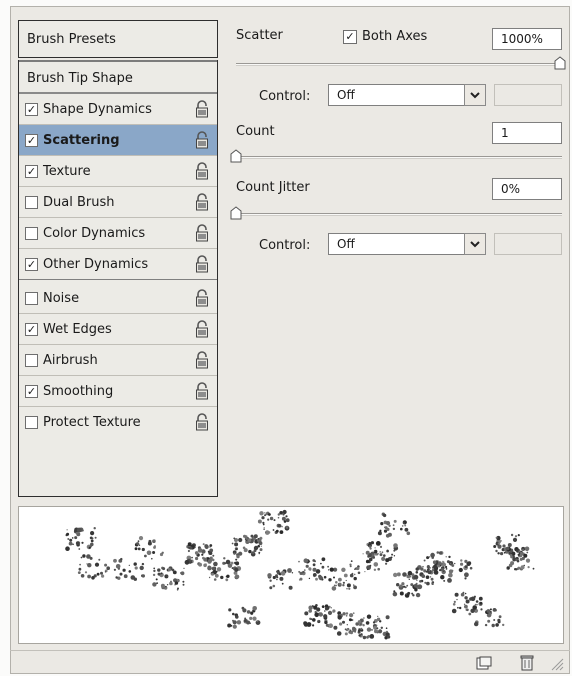  What do you see at coordinates (71, 39) in the screenshot?
I see `brush-presets-label: Brush Presets` at bounding box center [71, 39].